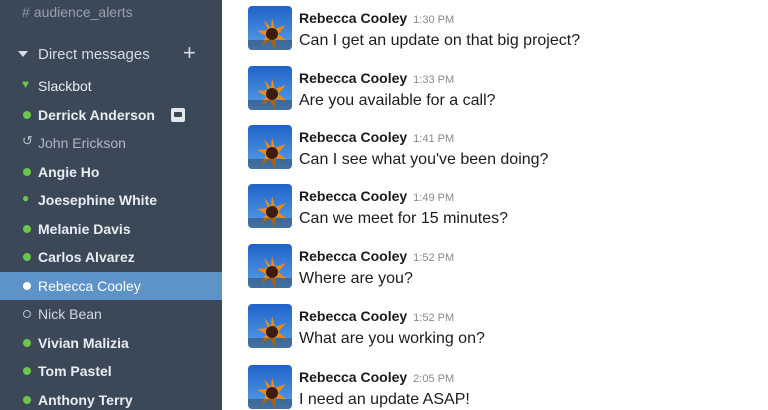 The width and height of the screenshot is (768, 410). I want to click on message-timestamp: 1:49 PM, so click(433, 198).